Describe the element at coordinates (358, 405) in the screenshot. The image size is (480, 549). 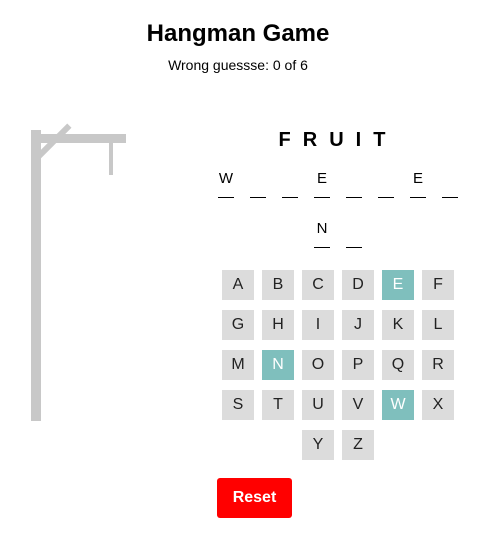
I see `letter-key-v: V` at that location.